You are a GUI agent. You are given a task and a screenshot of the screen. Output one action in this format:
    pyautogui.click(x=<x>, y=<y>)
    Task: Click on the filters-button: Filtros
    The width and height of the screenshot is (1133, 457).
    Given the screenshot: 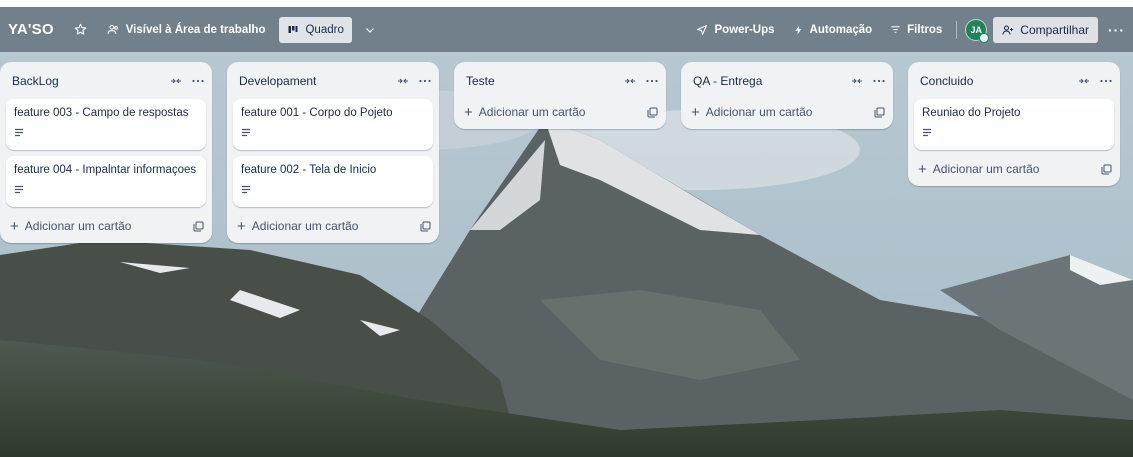 What is the action you would take?
    pyautogui.click(x=916, y=30)
    